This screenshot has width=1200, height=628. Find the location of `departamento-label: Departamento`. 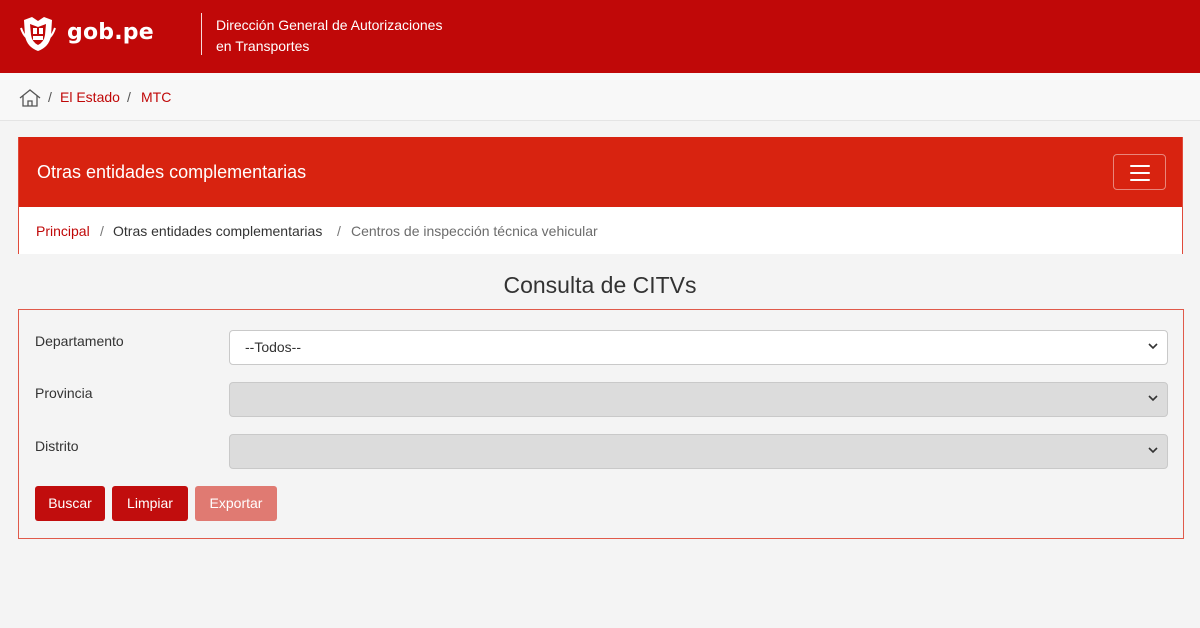

departamento-label: Departamento is located at coordinates (79, 341).